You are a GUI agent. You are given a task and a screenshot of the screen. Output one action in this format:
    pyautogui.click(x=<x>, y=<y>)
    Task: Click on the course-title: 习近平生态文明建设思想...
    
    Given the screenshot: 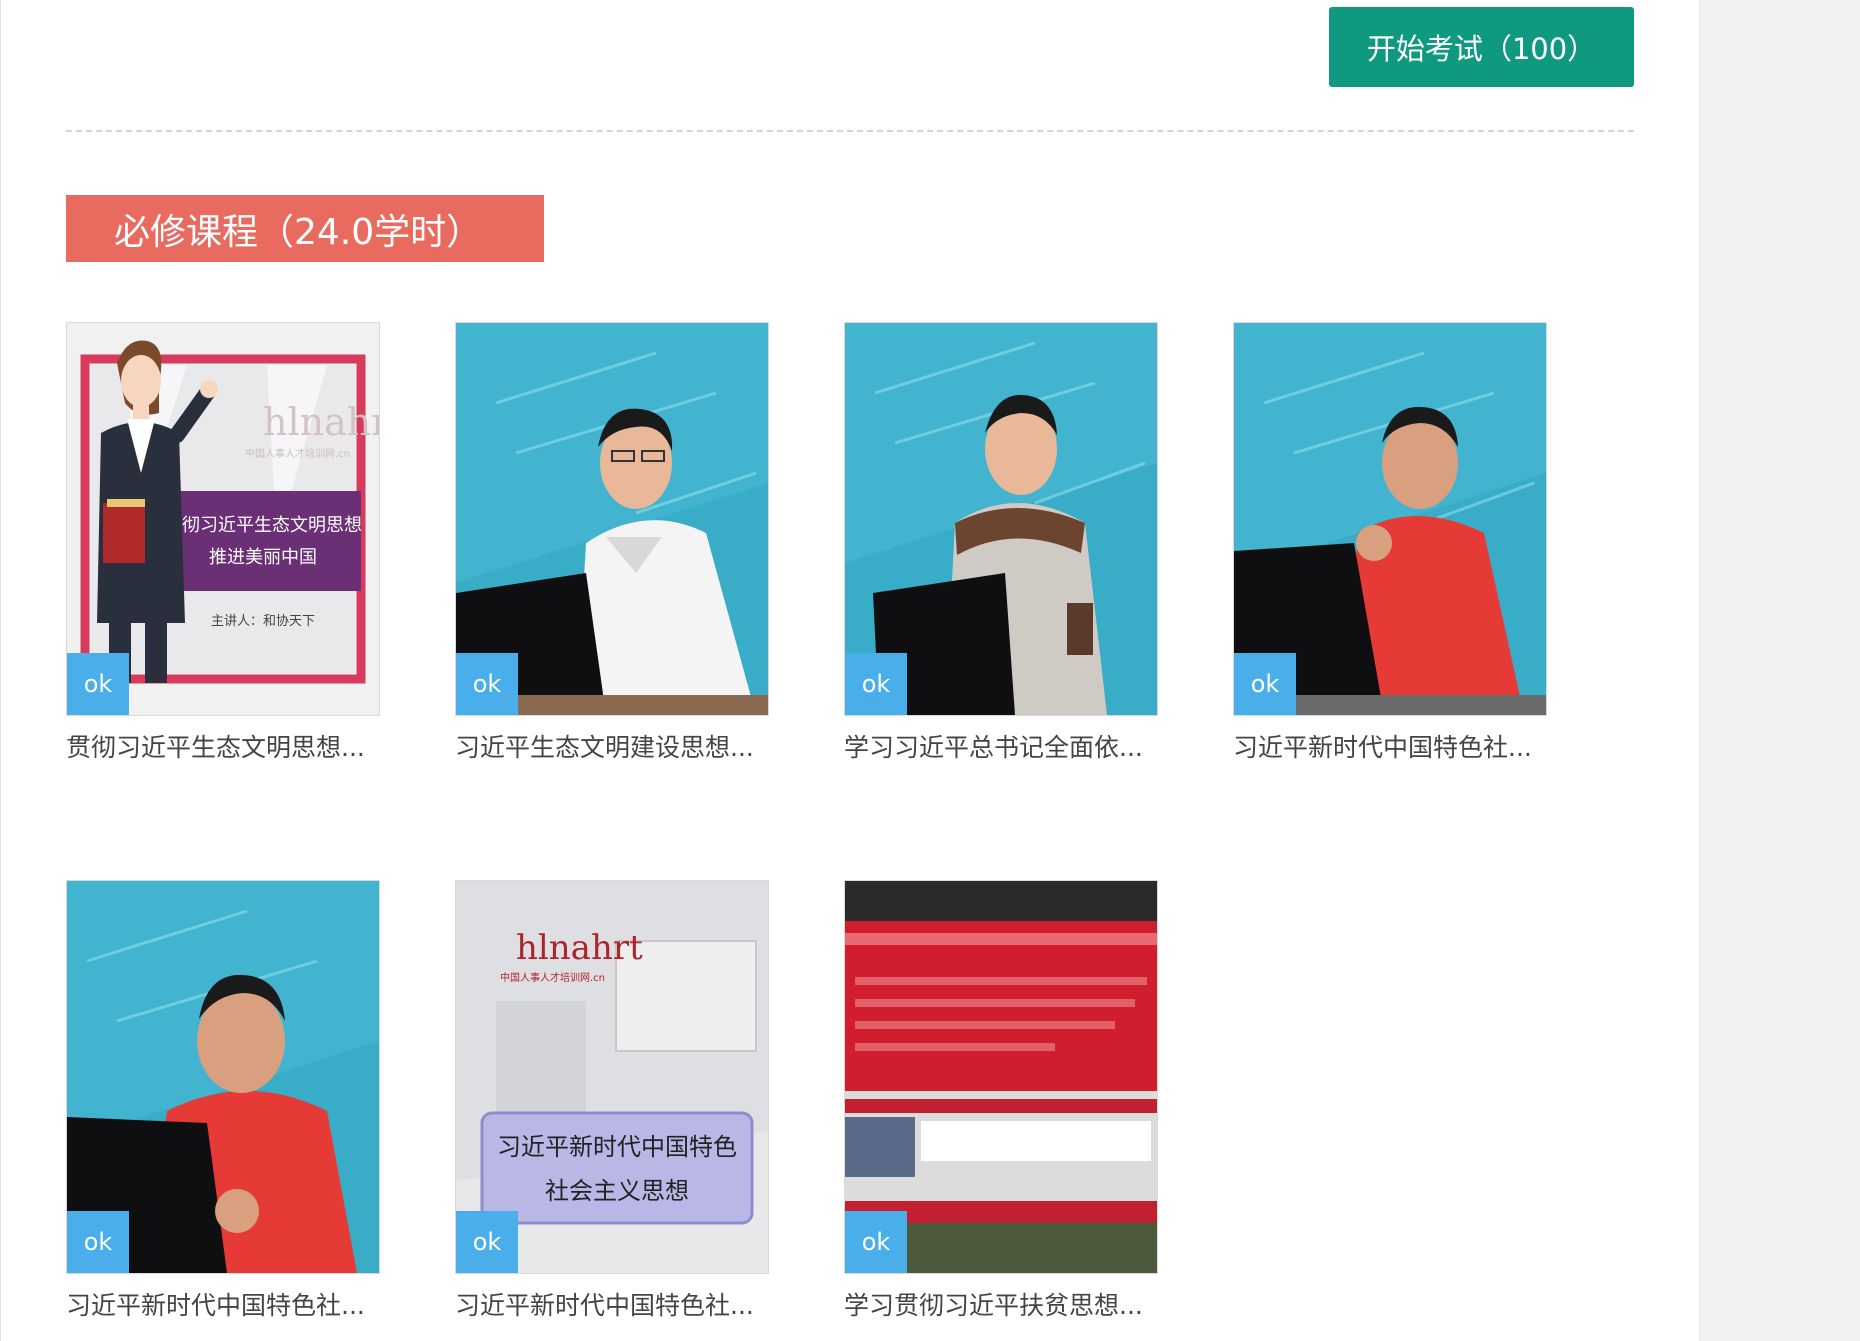 What is the action you would take?
    pyautogui.click(x=612, y=746)
    